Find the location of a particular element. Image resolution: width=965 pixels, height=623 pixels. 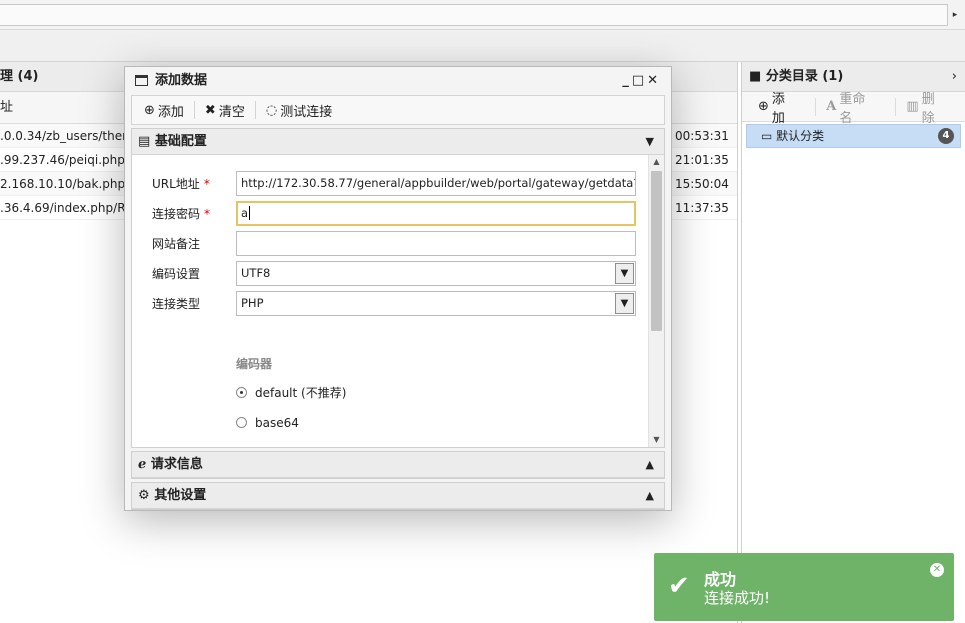

ie-icon: ℯ is located at coordinates (142, 464).